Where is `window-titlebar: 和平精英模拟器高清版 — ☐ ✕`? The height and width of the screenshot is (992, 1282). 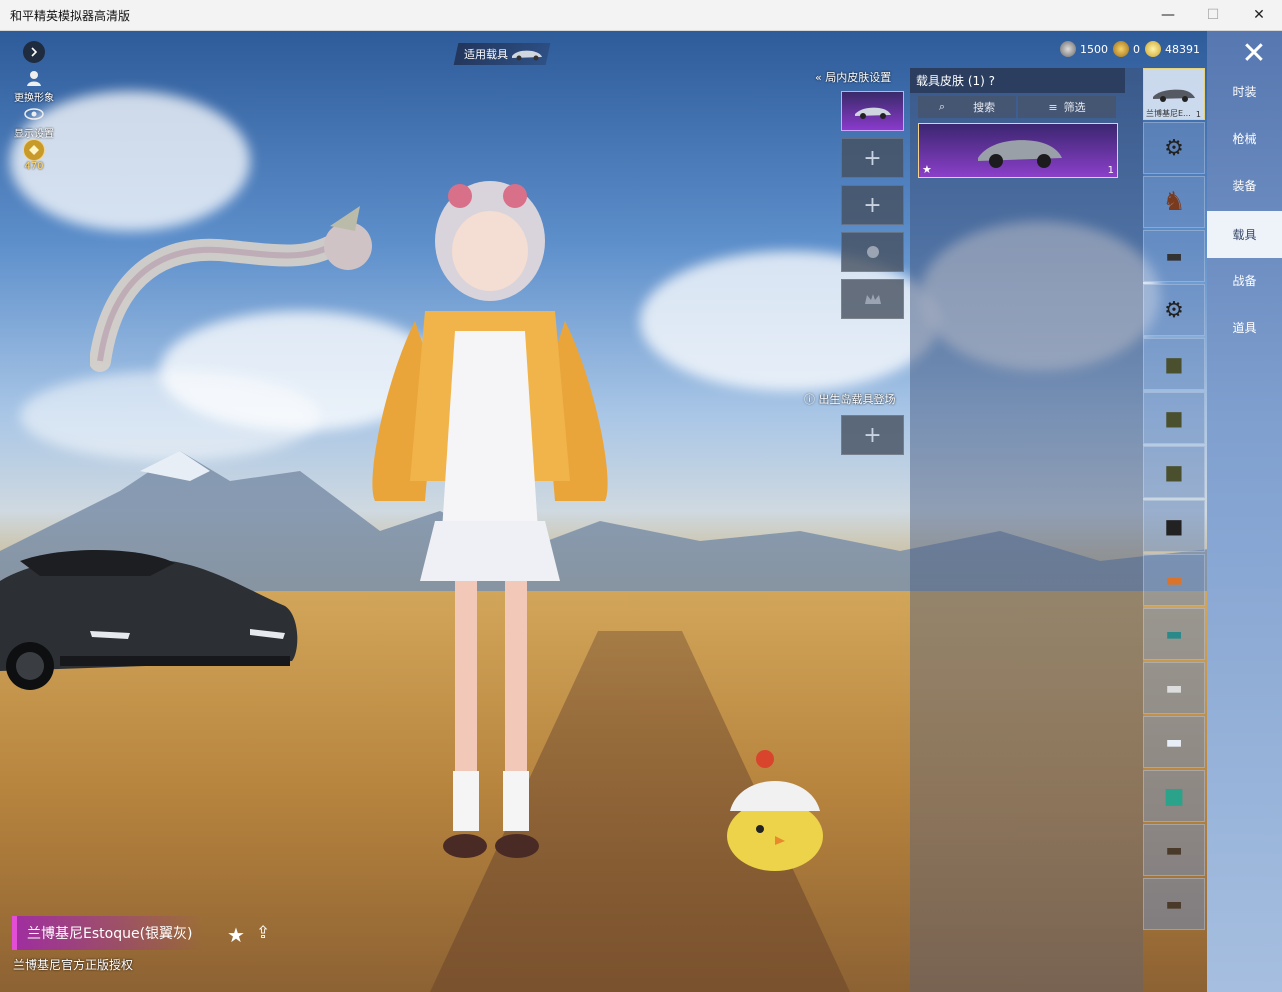
window-titlebar: 和平精英模拟器高清版 — ☐ ✕ is located at coordinates (641, 15).